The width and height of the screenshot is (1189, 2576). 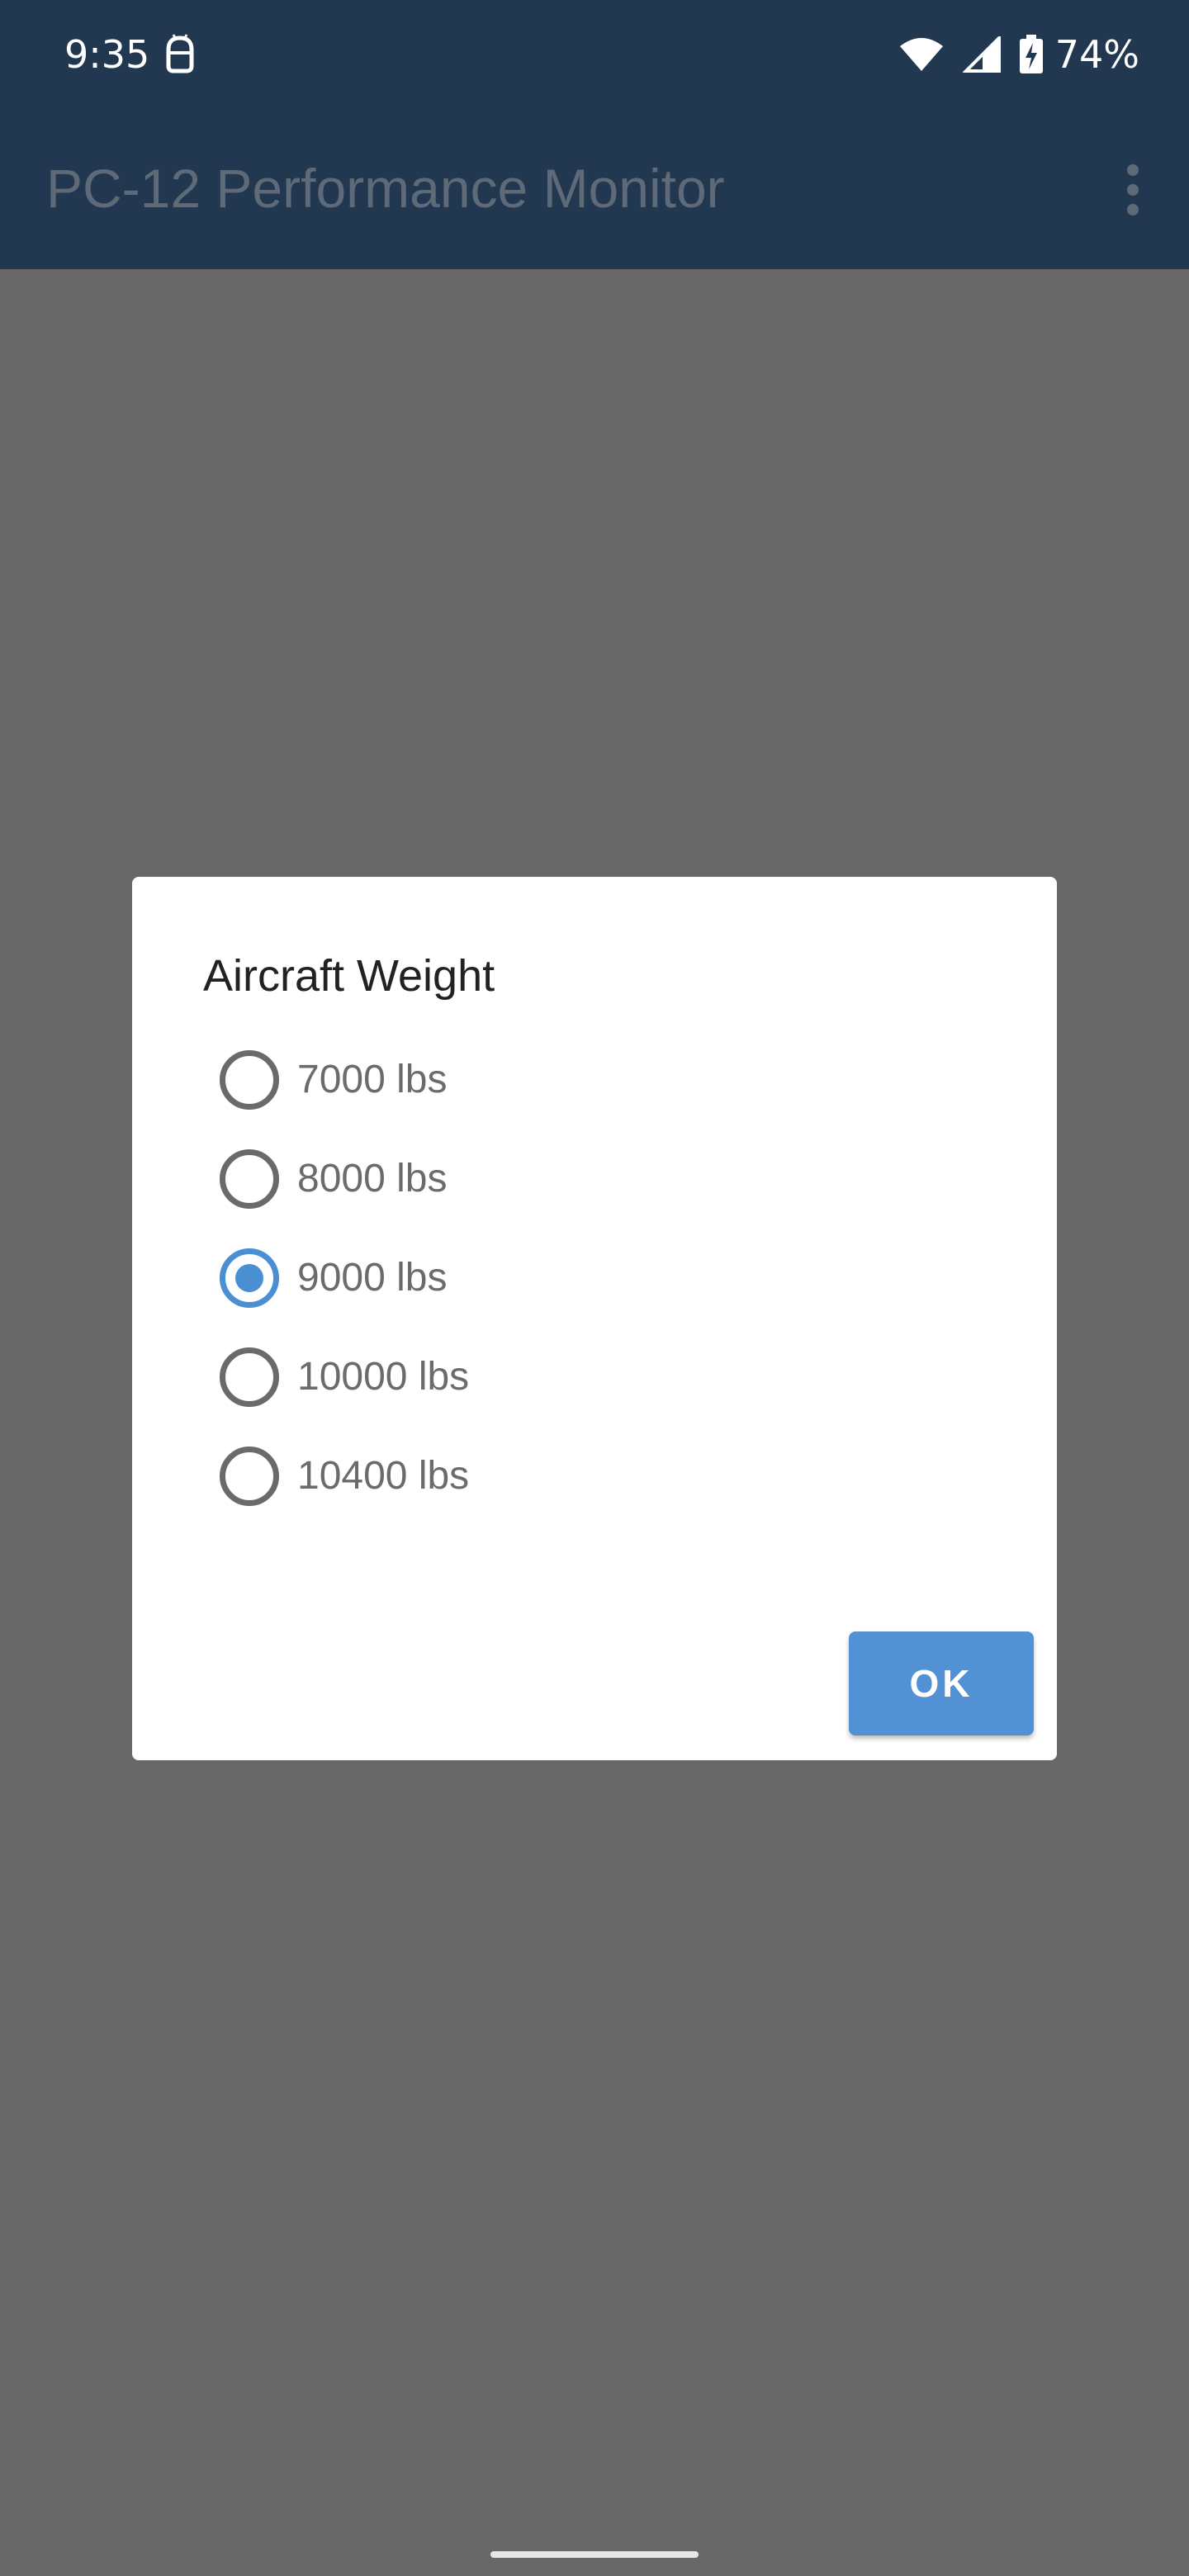 What do you see at coordinates (1031, 54) in the screenshot?
I see `battery-charging-icon` at bounding box center [1031, 54].